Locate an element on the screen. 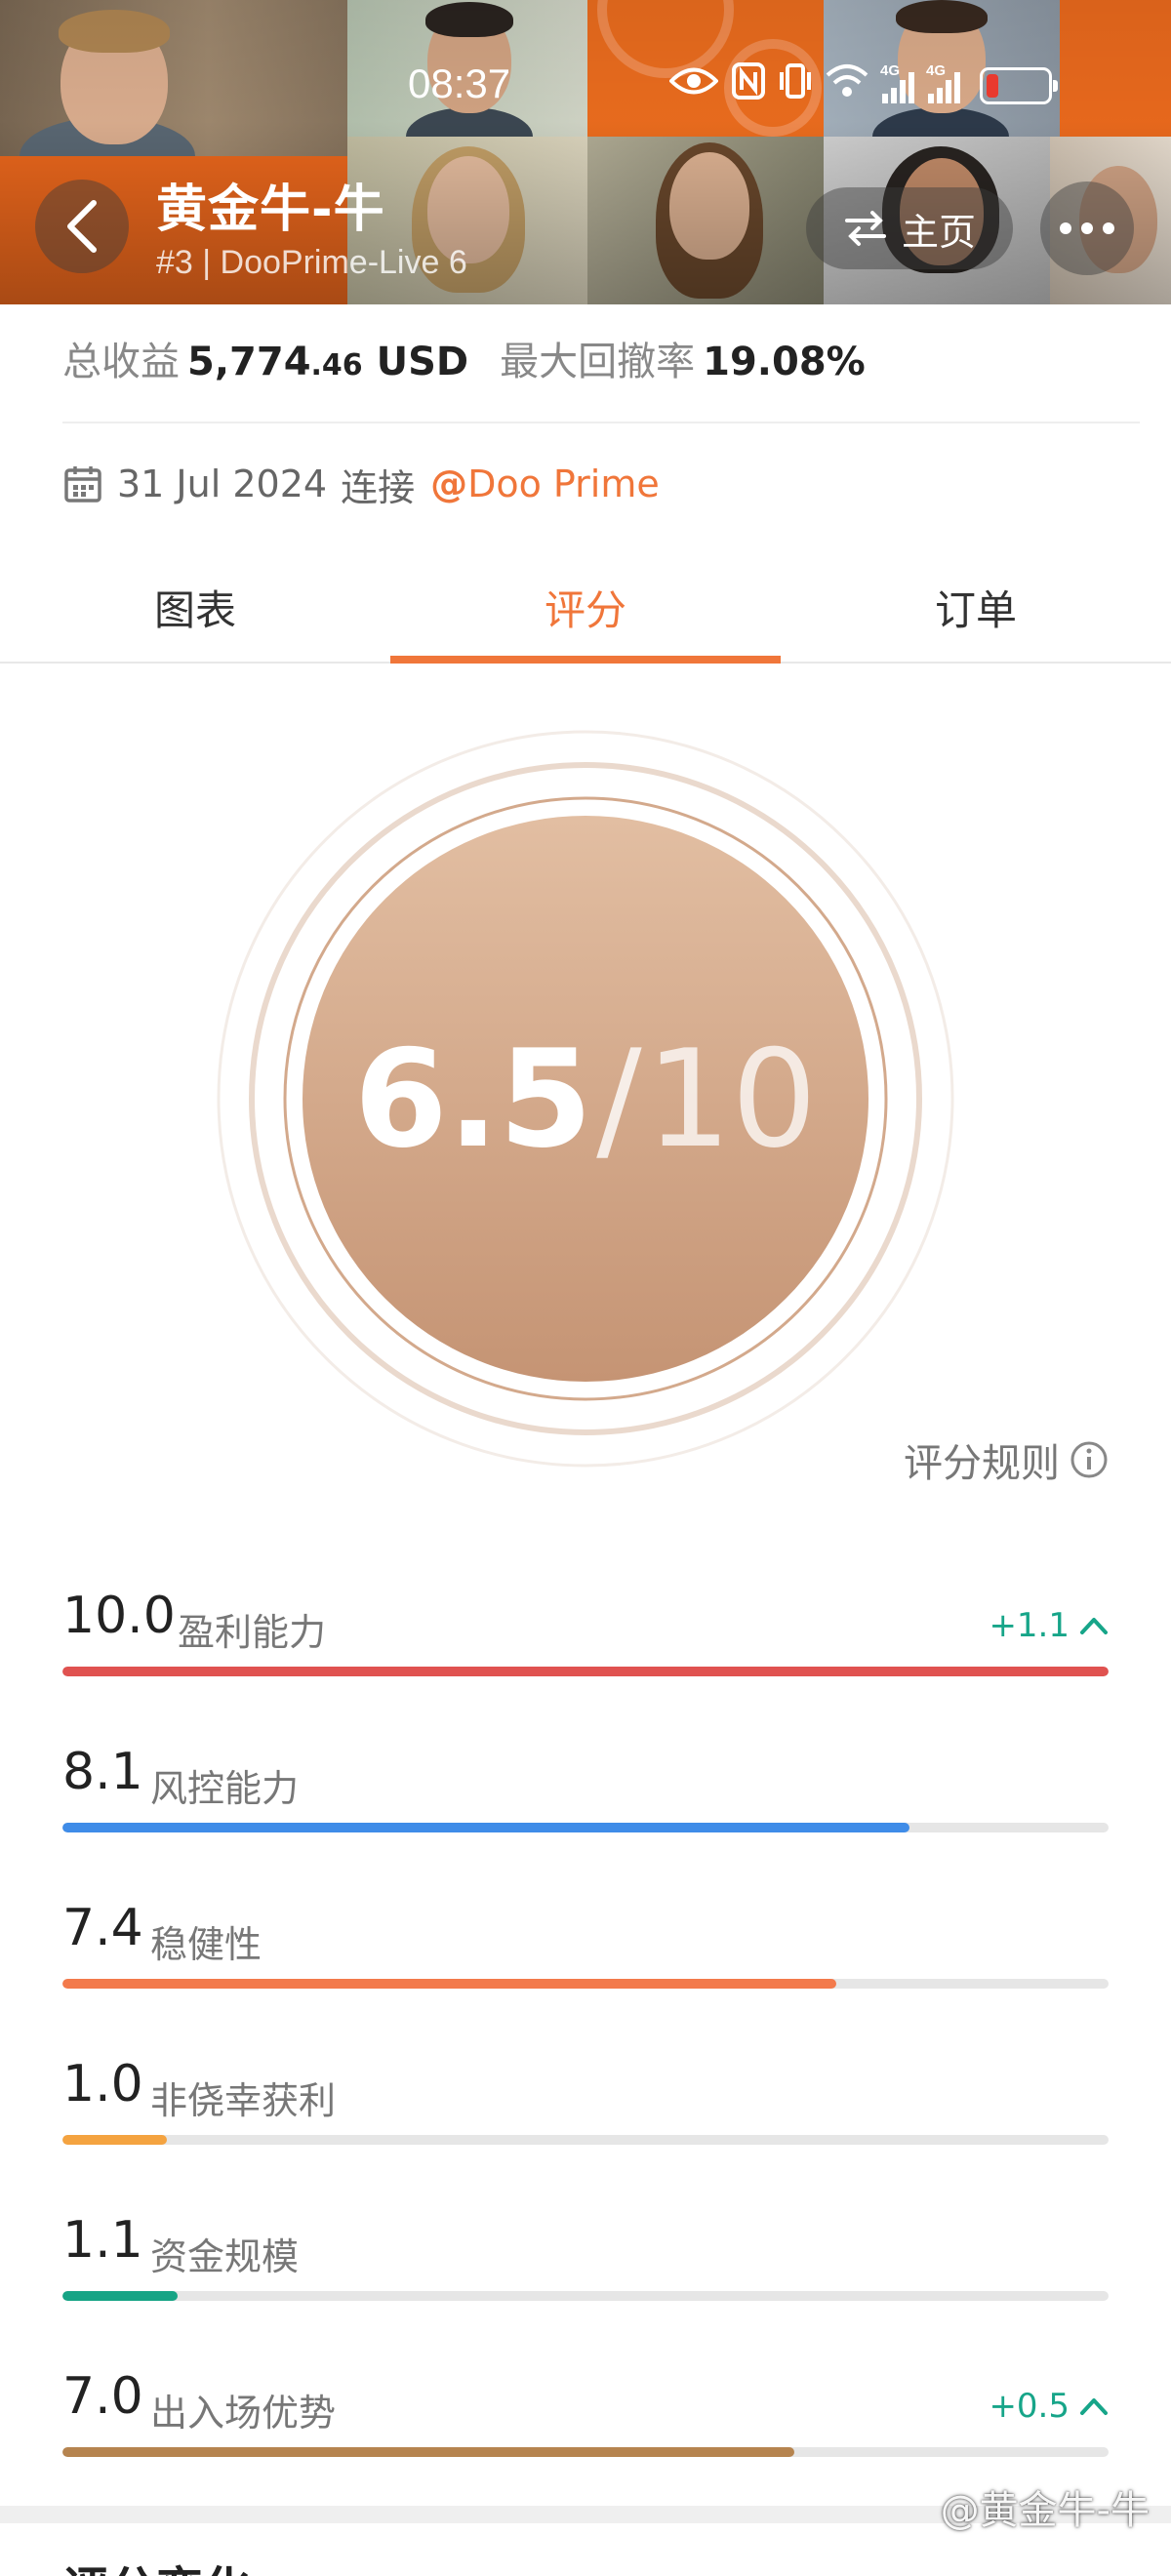  account-stats: 总收益 5,774.46 USD 最大回撤率 19.08% is located at coordinates (464, 359).